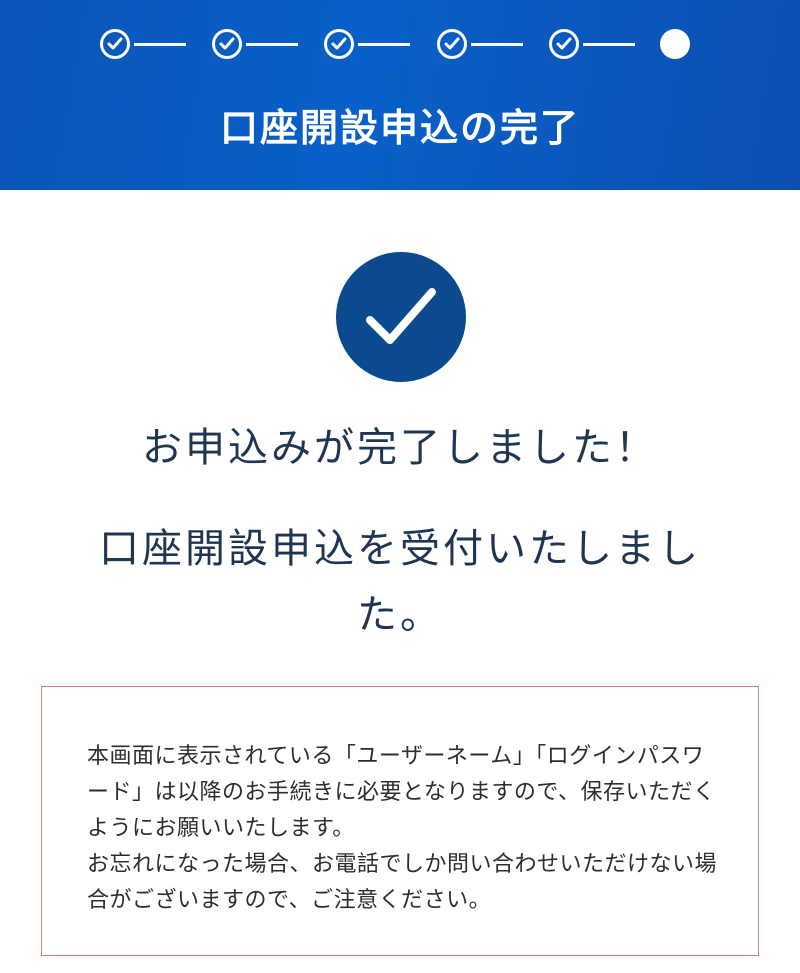 The height and width of the screenshot is (973, 800). What do you see at coordinates (564, 44) in the screenshot?
I see `step-5-check-icon` at bounding box center [564, 44].